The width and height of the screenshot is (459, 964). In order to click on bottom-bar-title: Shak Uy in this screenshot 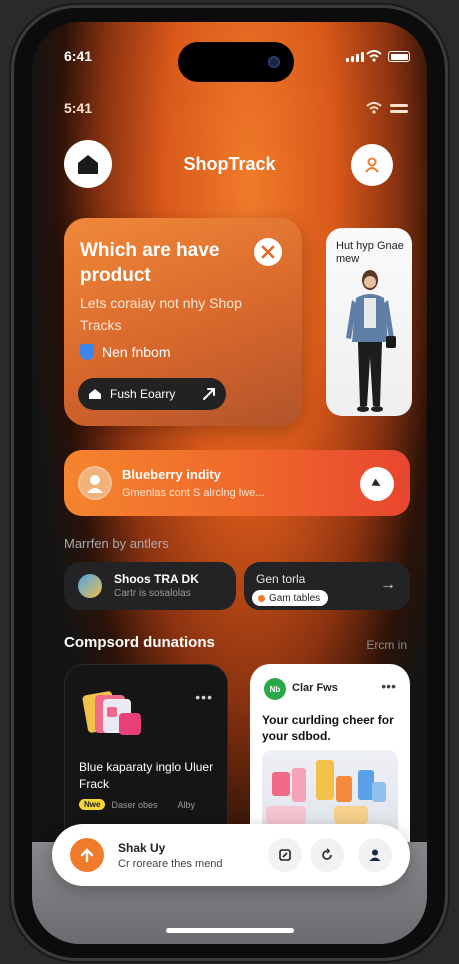, I will do `click(142, 848)`.